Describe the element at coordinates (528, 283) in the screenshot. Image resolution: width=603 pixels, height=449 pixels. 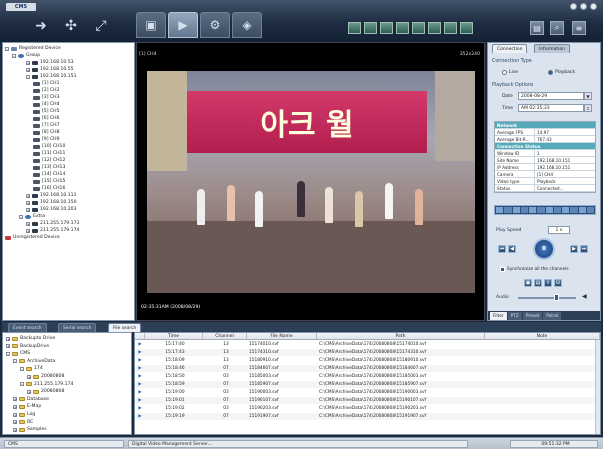
I see `snapshot-button: ▣` at that location.